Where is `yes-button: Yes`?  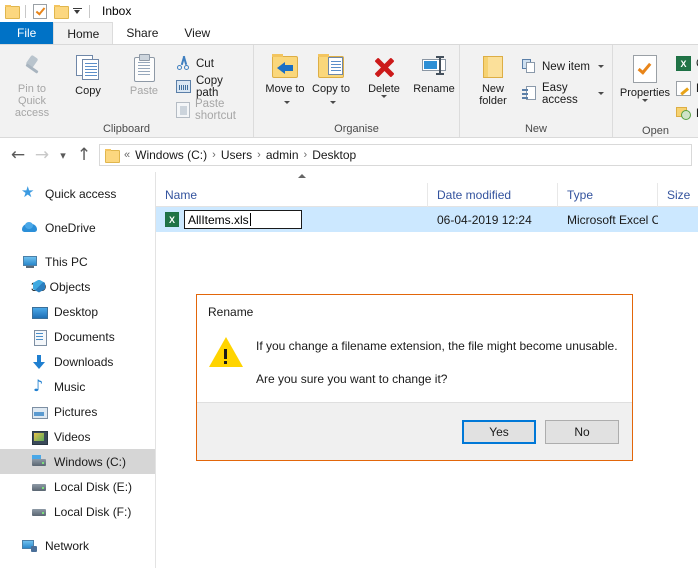 yes-button: Yes is located at coordinates (499, 431).